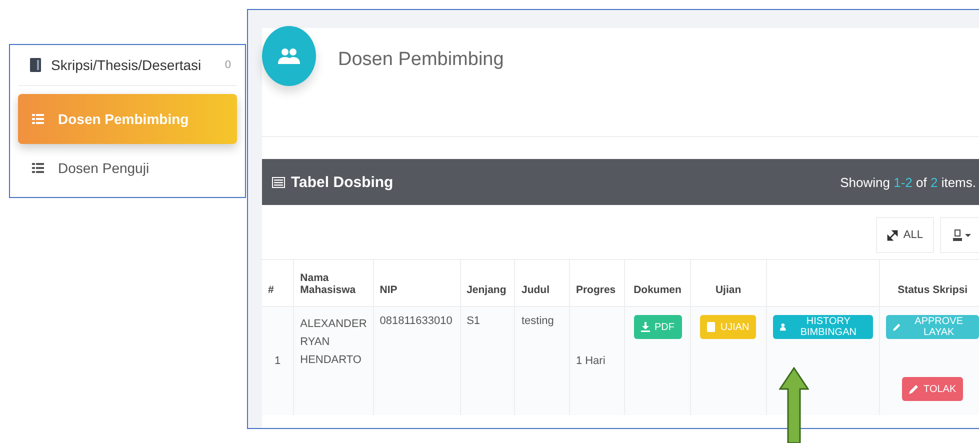  I want to click on table-title: Tabel Dosbing, so click(342, 182).